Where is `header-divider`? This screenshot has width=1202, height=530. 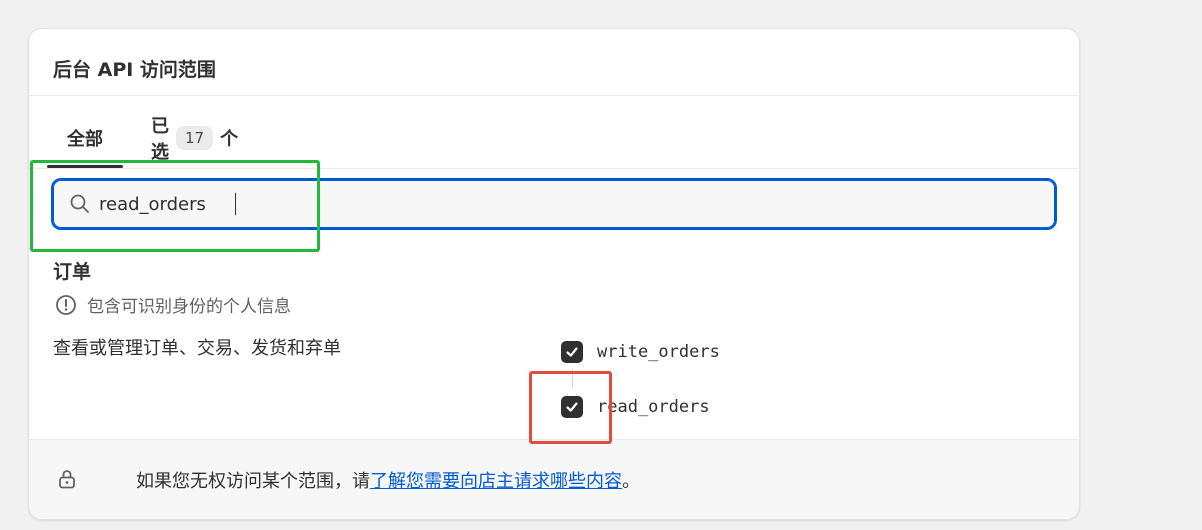 header-divider is located at coordinates (554, 95).